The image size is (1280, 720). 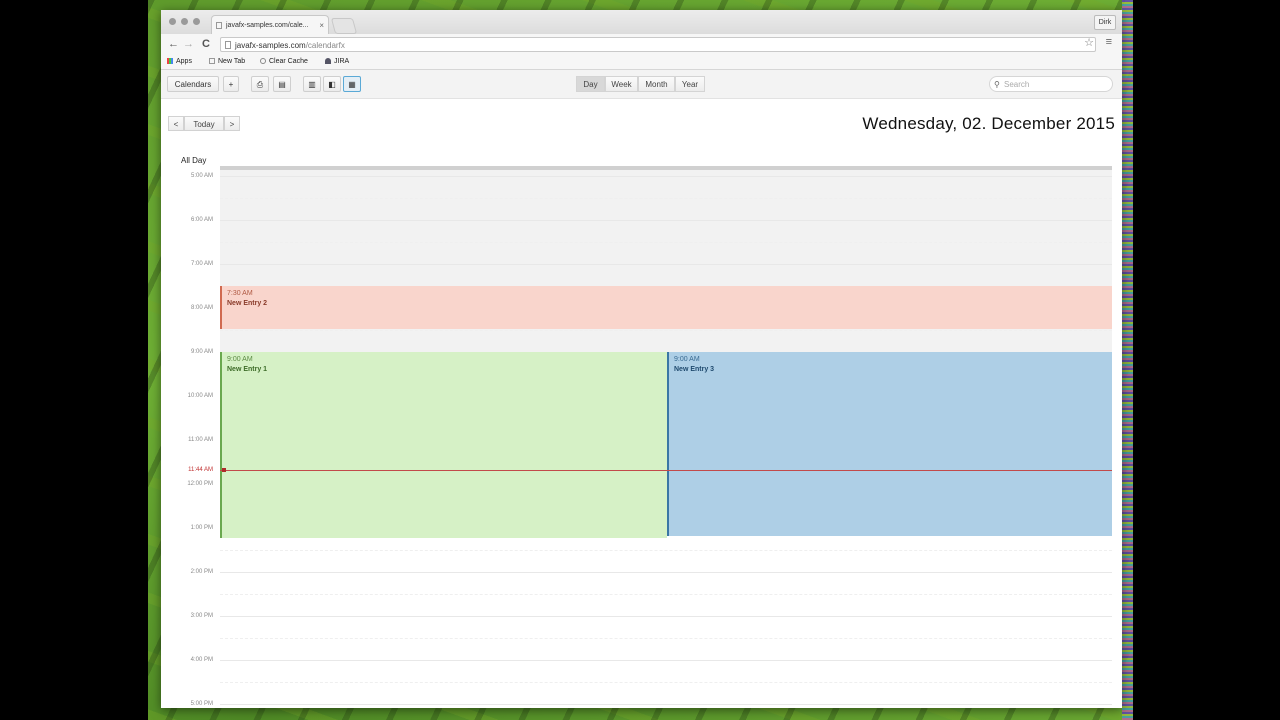 I want to click on show-list-button: ▥, so click(x=312, y=84).